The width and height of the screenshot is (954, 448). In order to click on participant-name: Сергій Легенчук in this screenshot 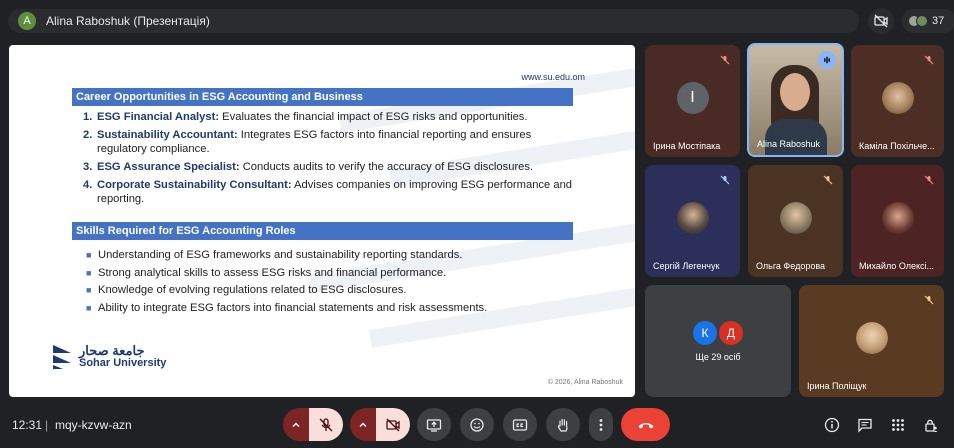, I will do `click(686, 266)`.